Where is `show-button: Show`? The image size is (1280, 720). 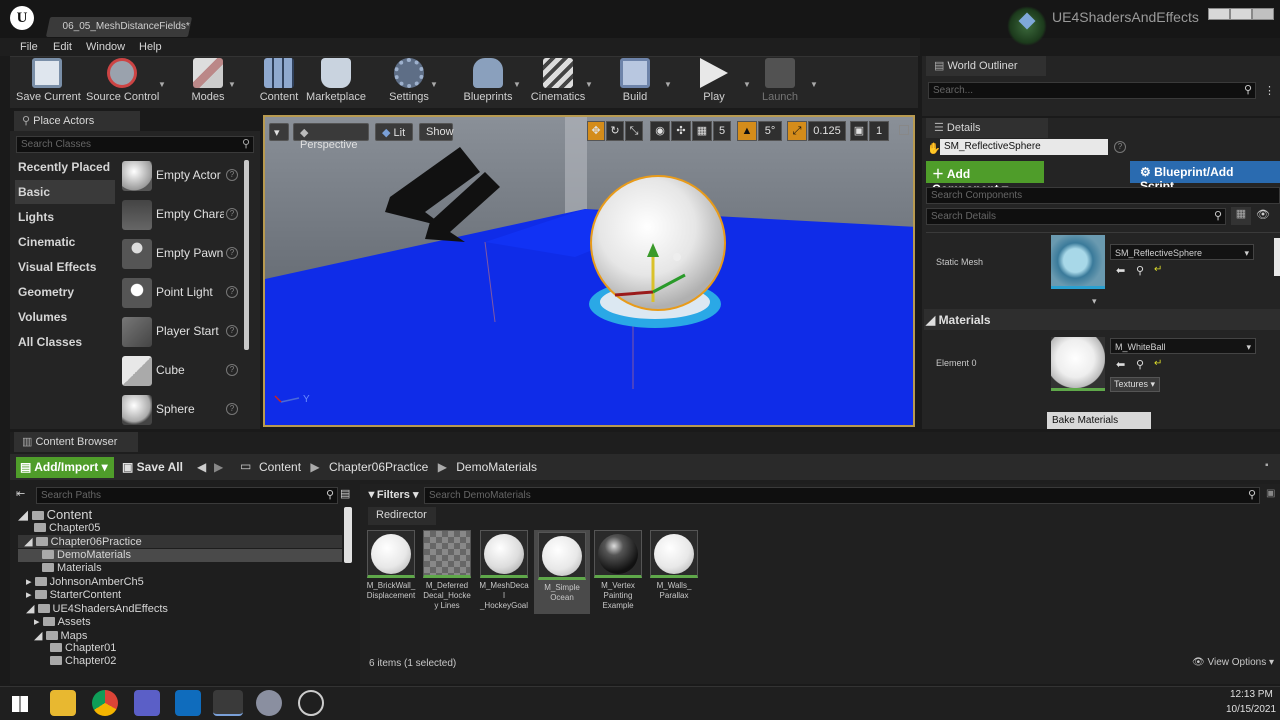
show-button: Show is located at coordinates (436, 132).